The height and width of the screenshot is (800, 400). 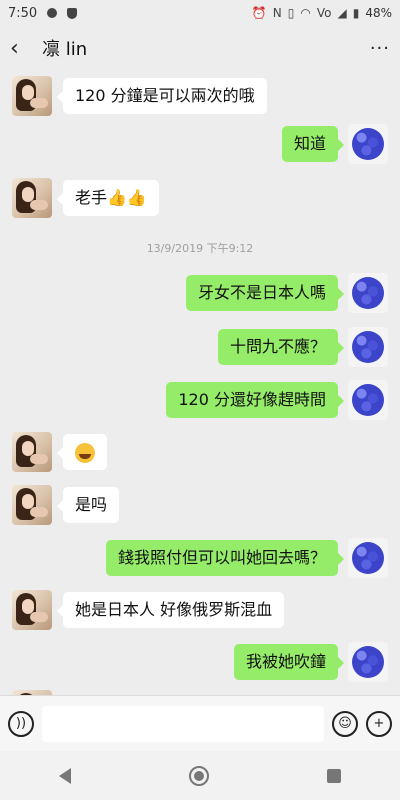 I want to click on chat-header: ‹ 凛 lin ···, so click(x=200, y=48).